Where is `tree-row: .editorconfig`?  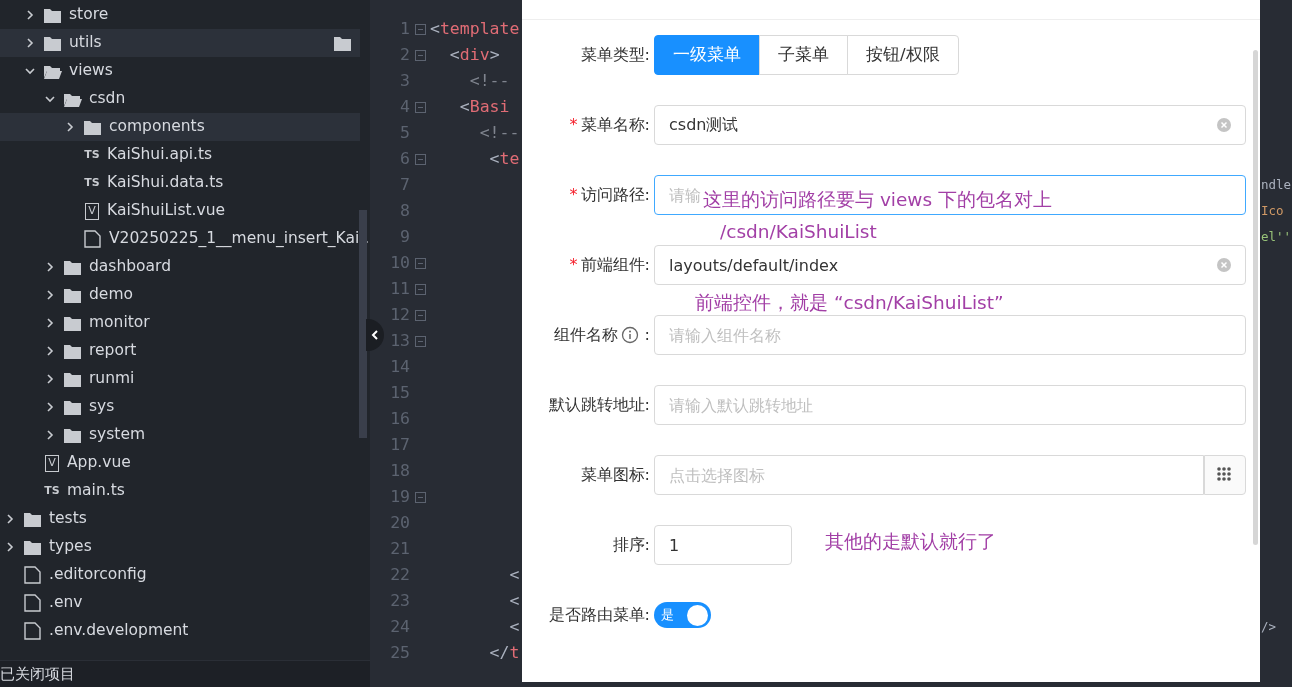 tree-row: .editorconfig is located at coordinates (180, 575).